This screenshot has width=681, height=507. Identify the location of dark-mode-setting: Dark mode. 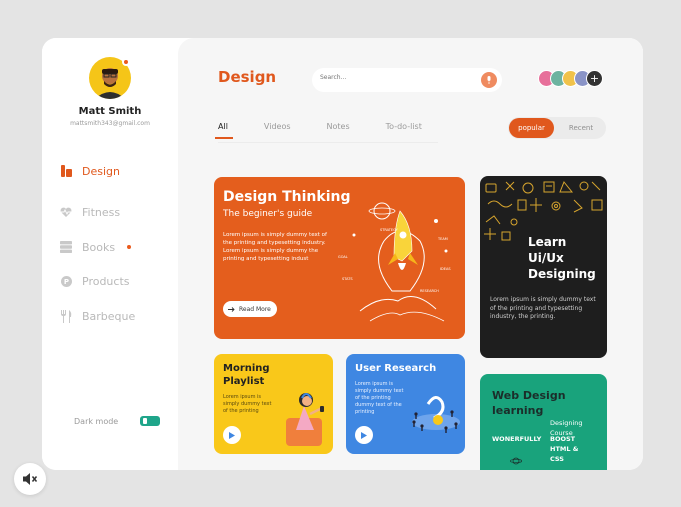
(117, 421).